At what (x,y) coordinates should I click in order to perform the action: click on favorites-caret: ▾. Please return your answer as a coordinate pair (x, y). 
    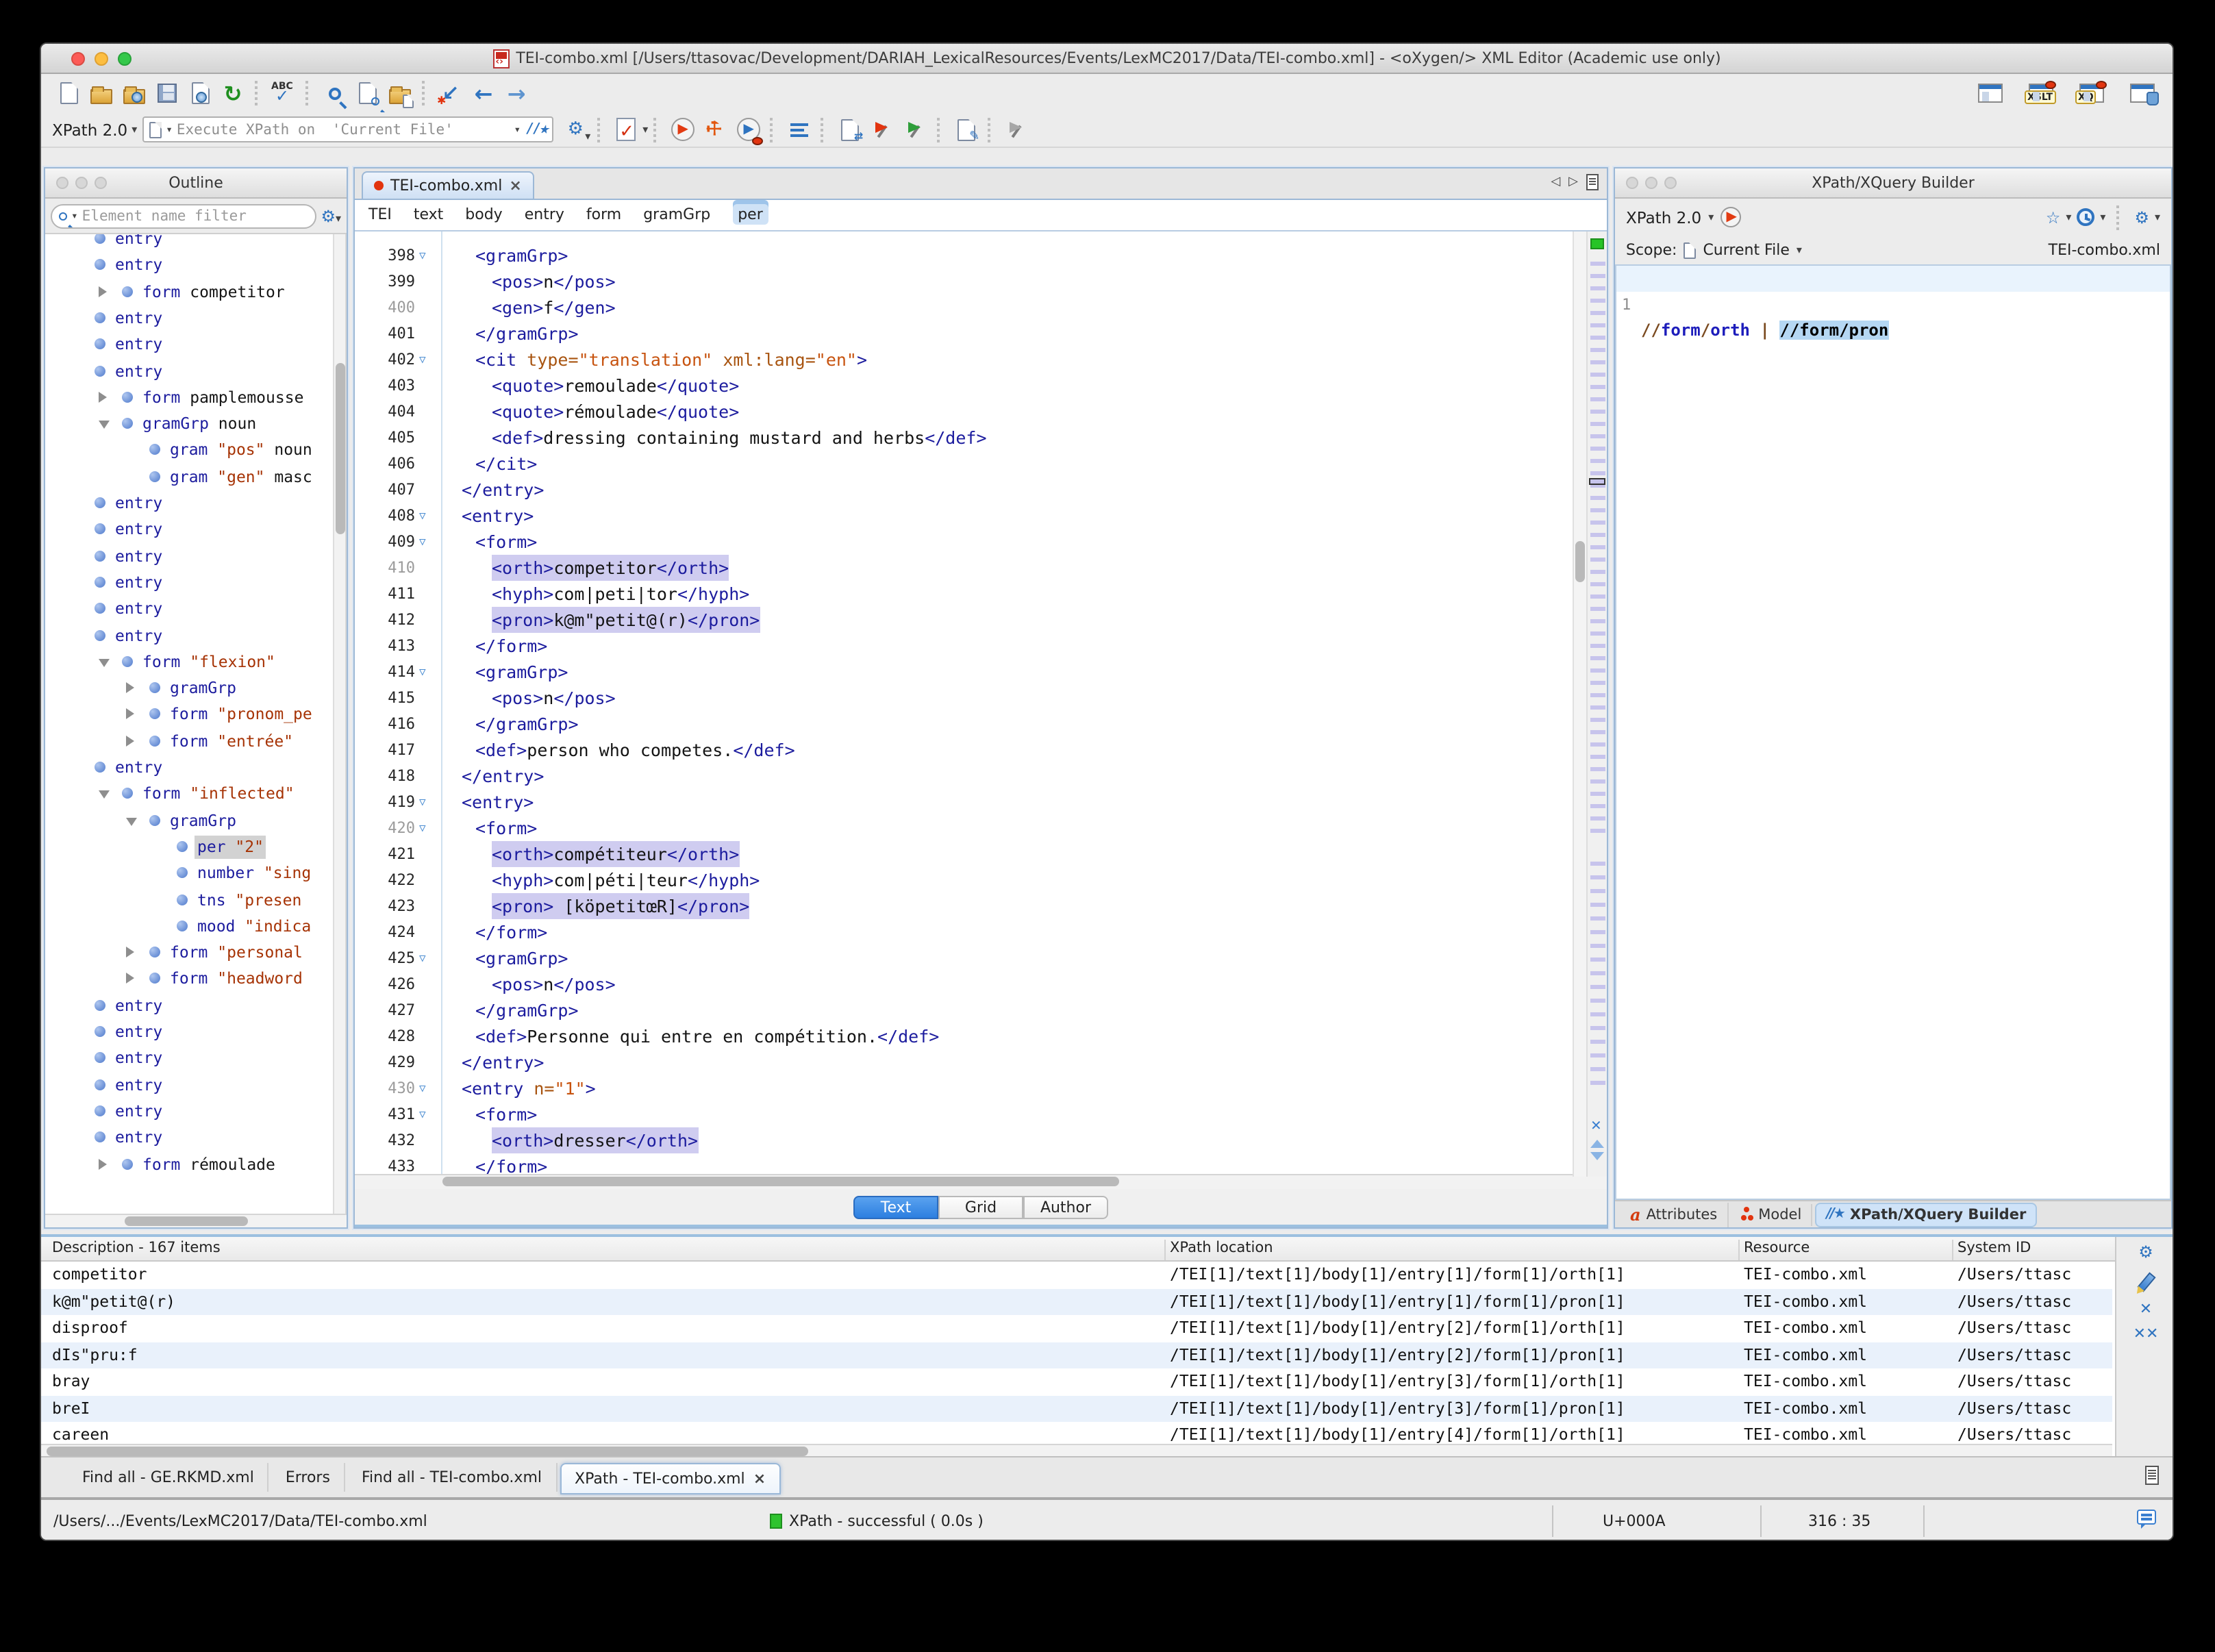
    Looking at the image, I should click on (2068, 217).